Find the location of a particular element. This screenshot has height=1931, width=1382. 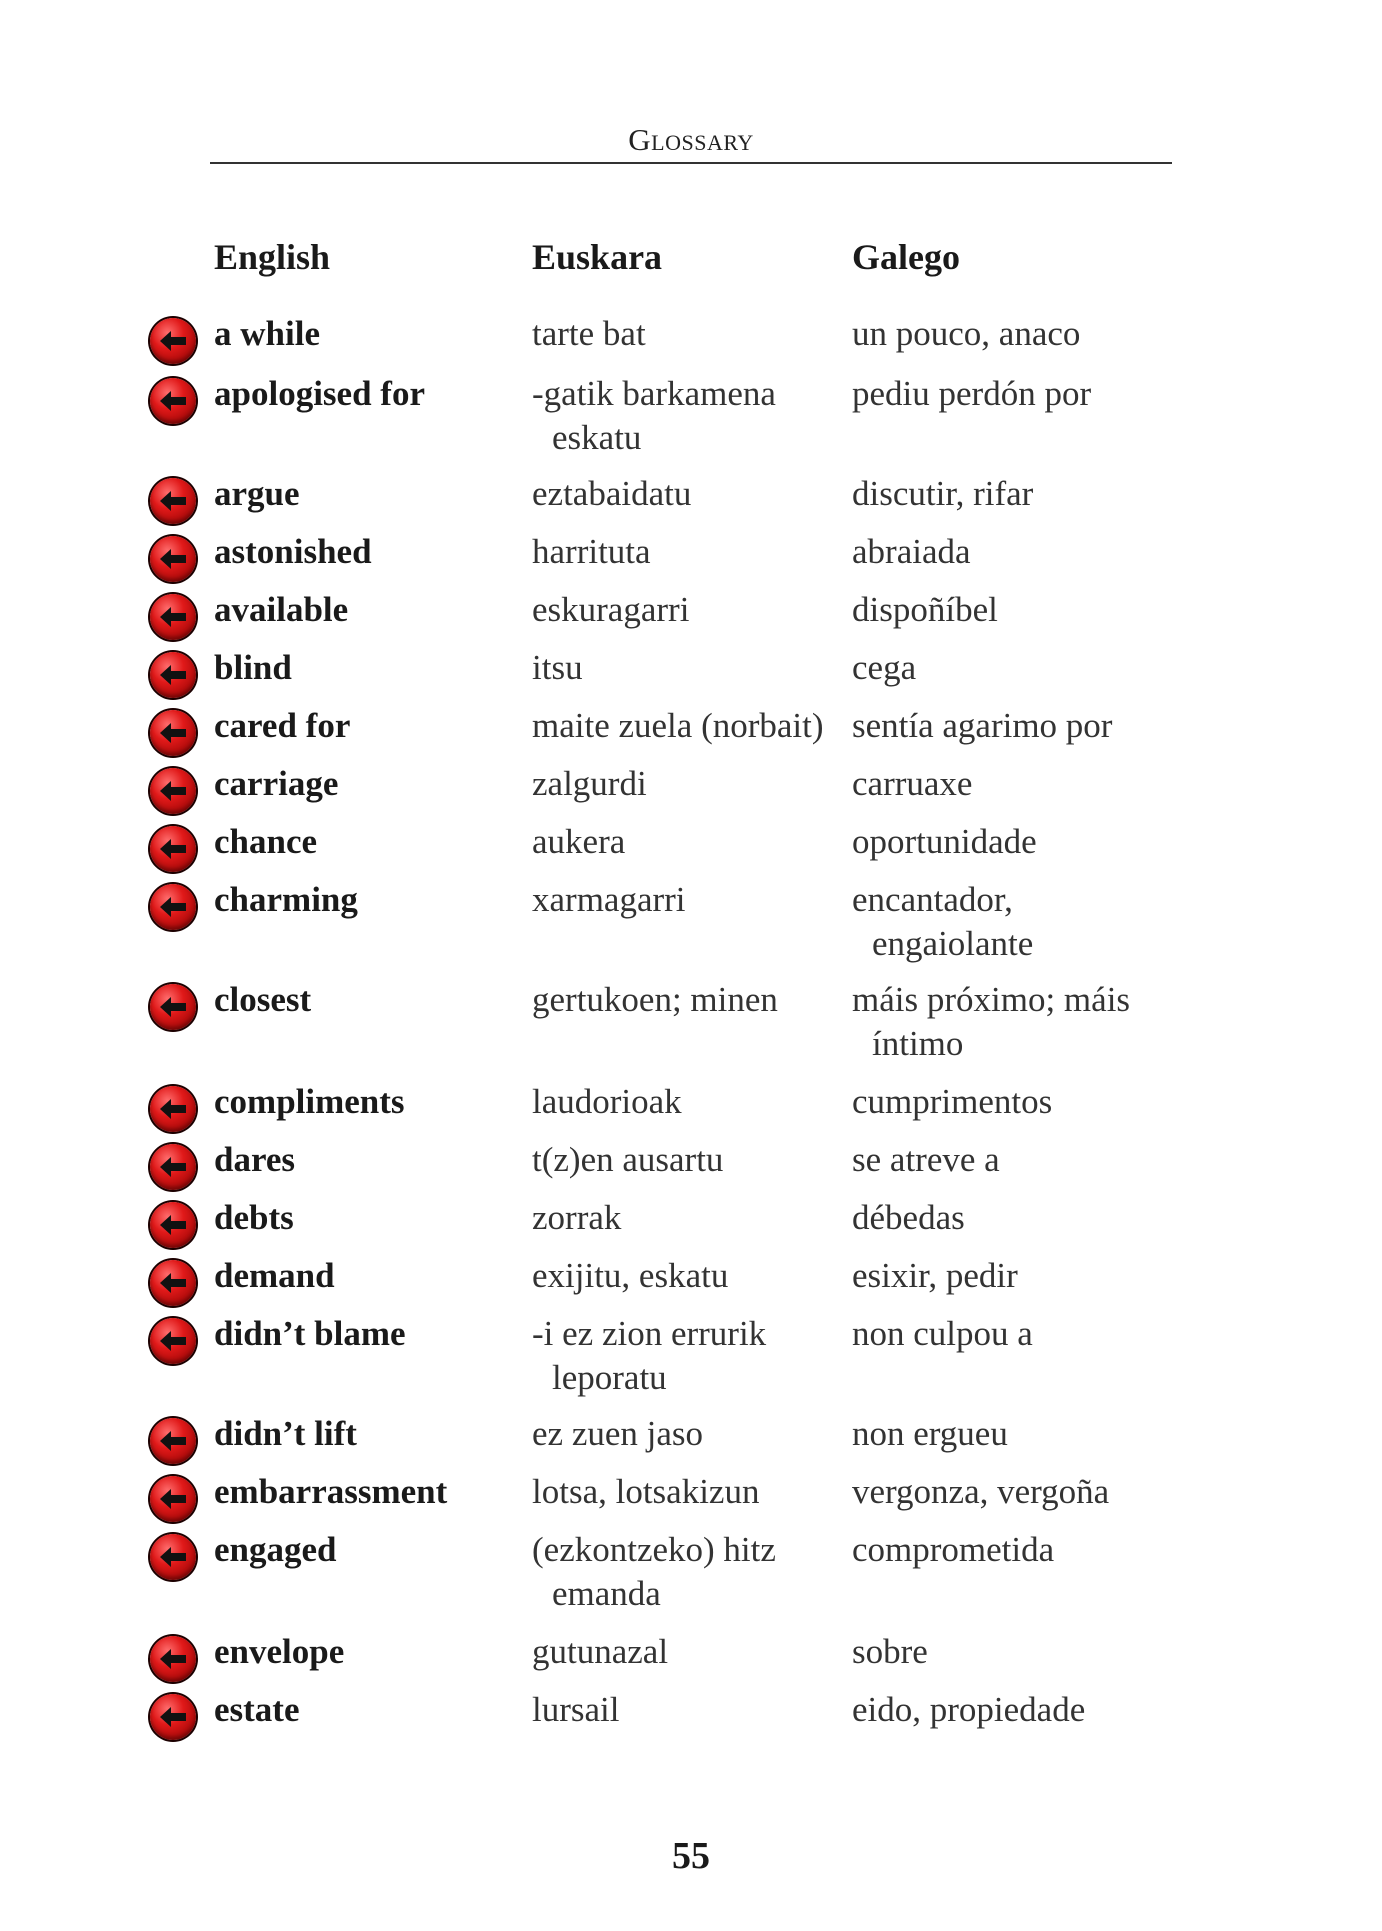

glossary-row: demand exijitu, eskatu esixir, pedir is located at coordinates (691, 1280).